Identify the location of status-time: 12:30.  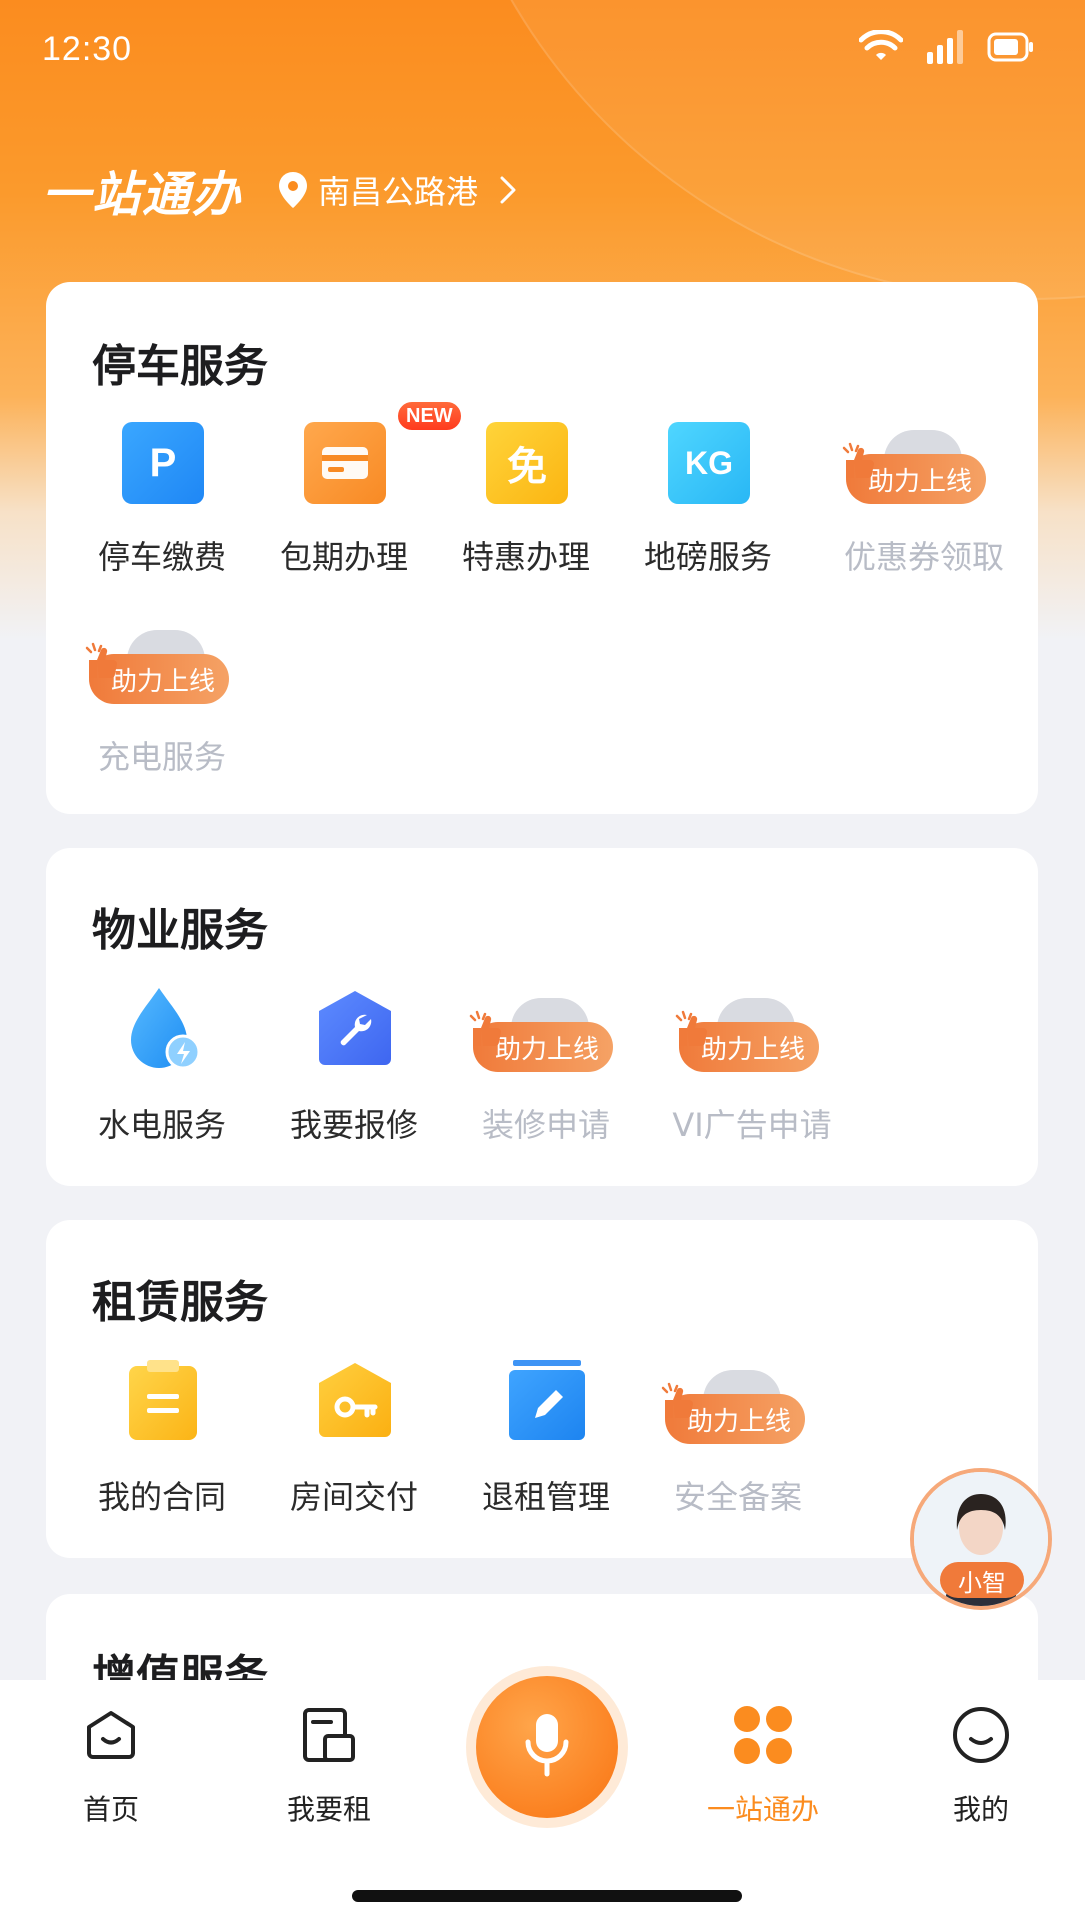
(87, 49).